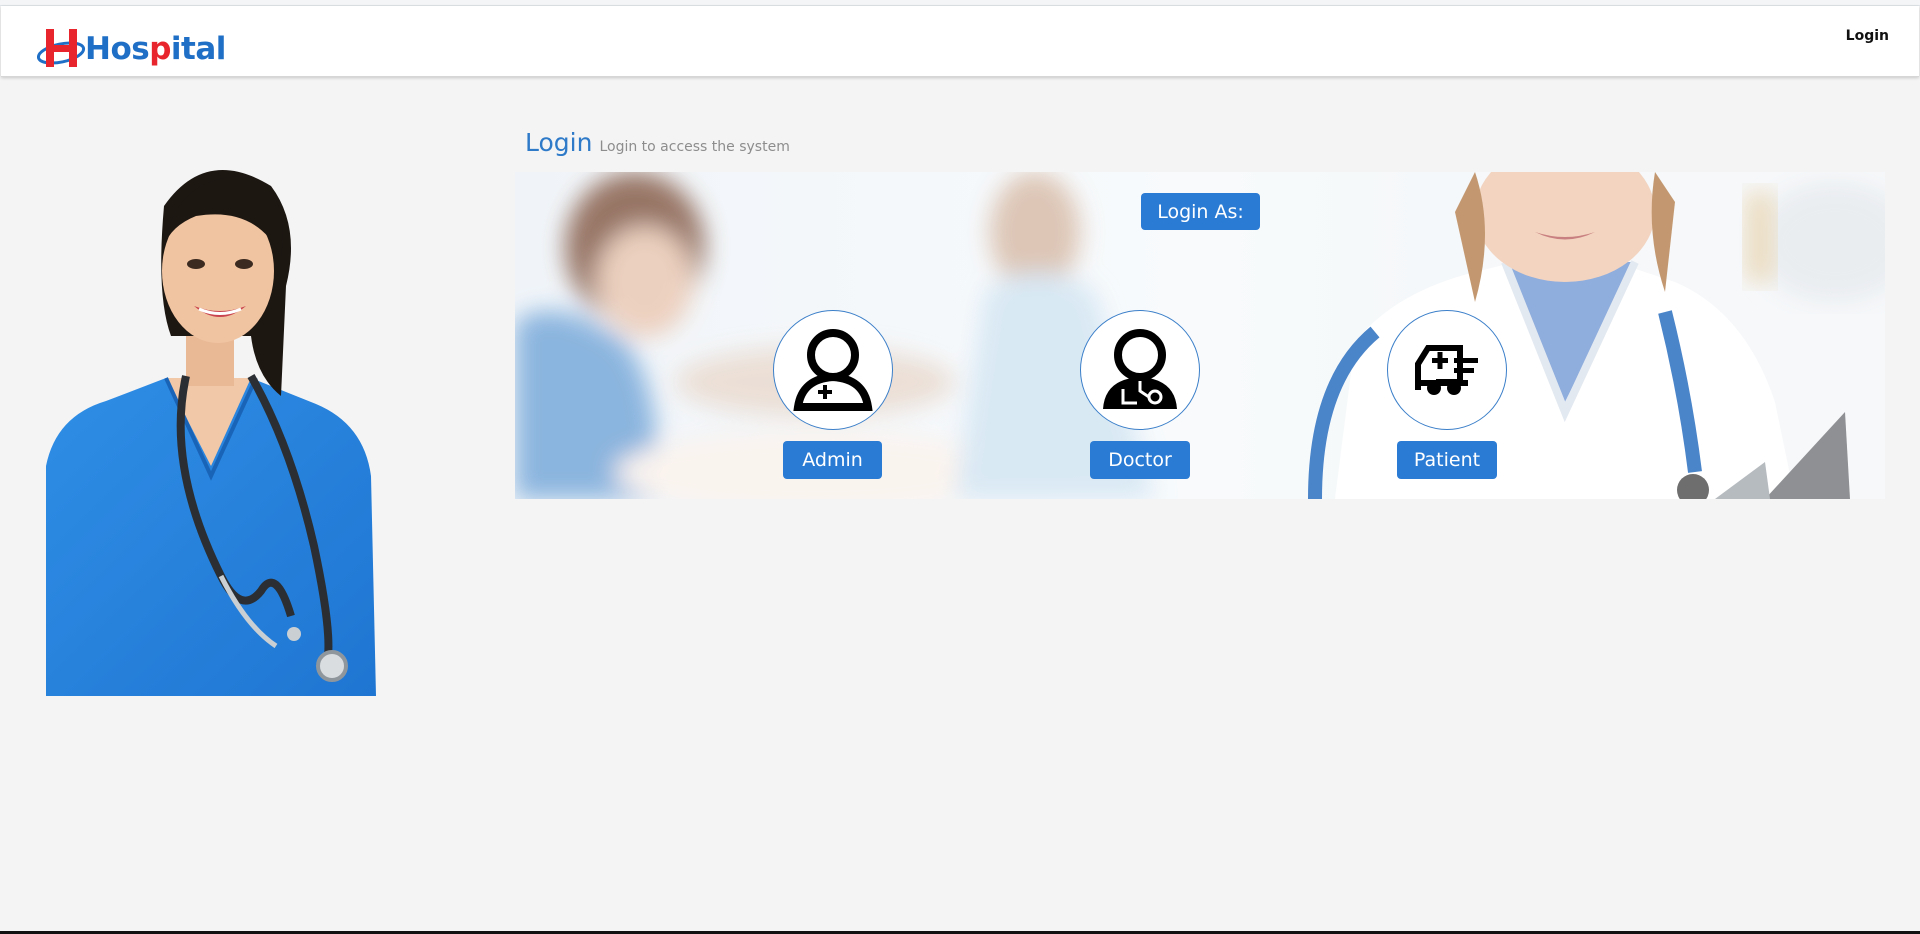  What do you see at coordinates (1867, 36) in the screenshot?
I see `nav-login-link: Login` at bounding box center [1867, 36].